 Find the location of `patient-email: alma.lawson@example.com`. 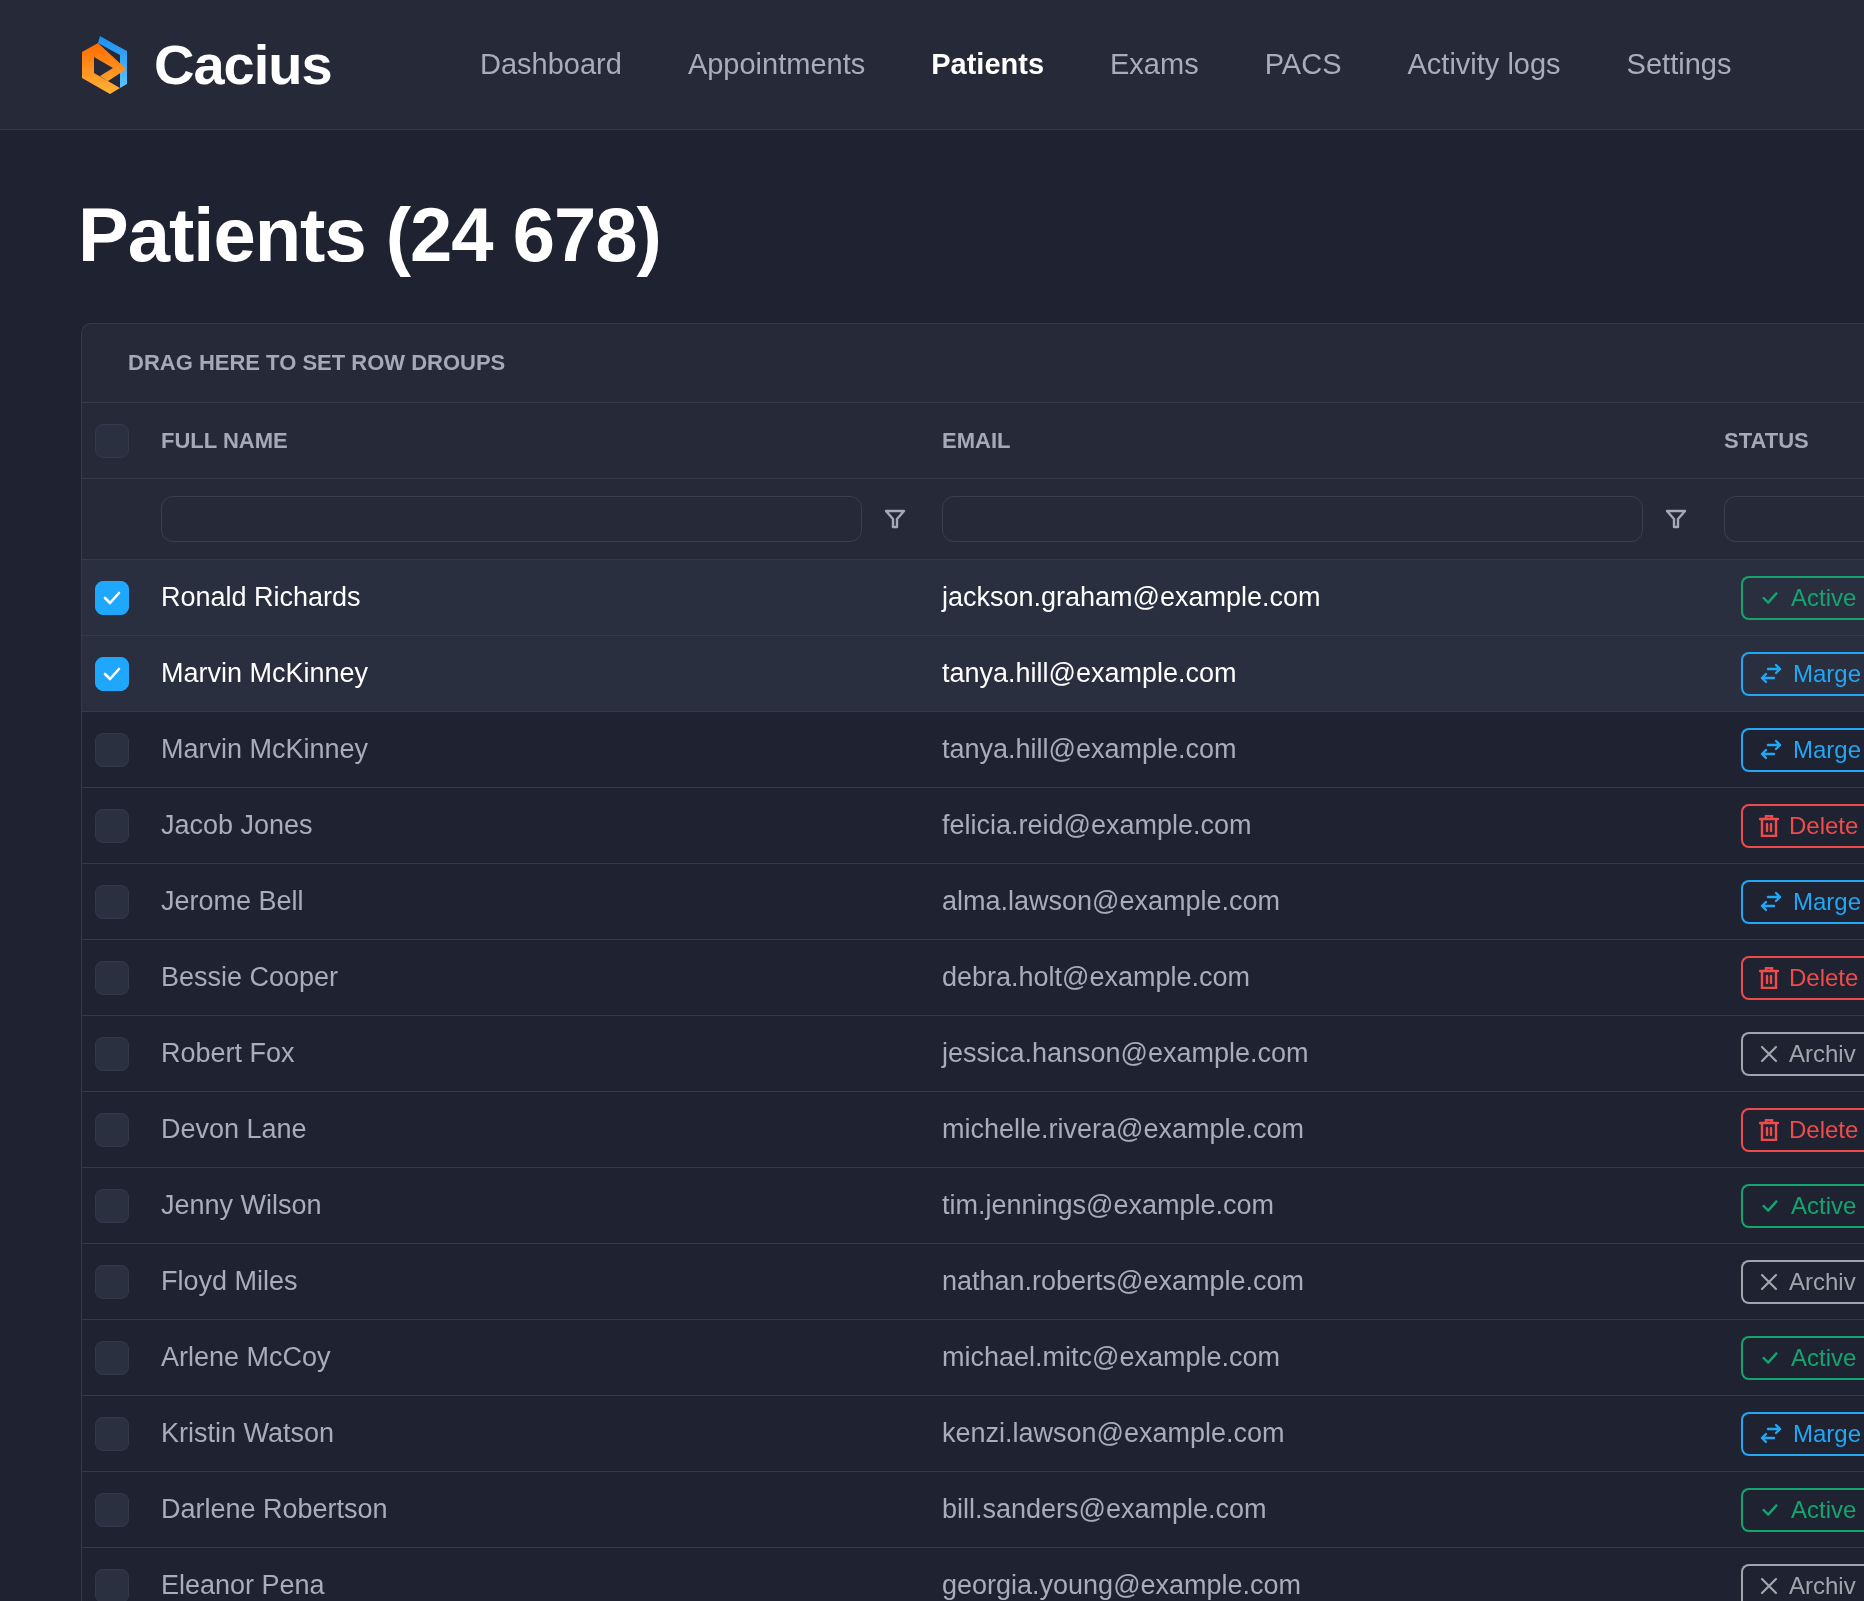

patient-email: alma.lawson@example.com is located at coordinates (1111, 901).